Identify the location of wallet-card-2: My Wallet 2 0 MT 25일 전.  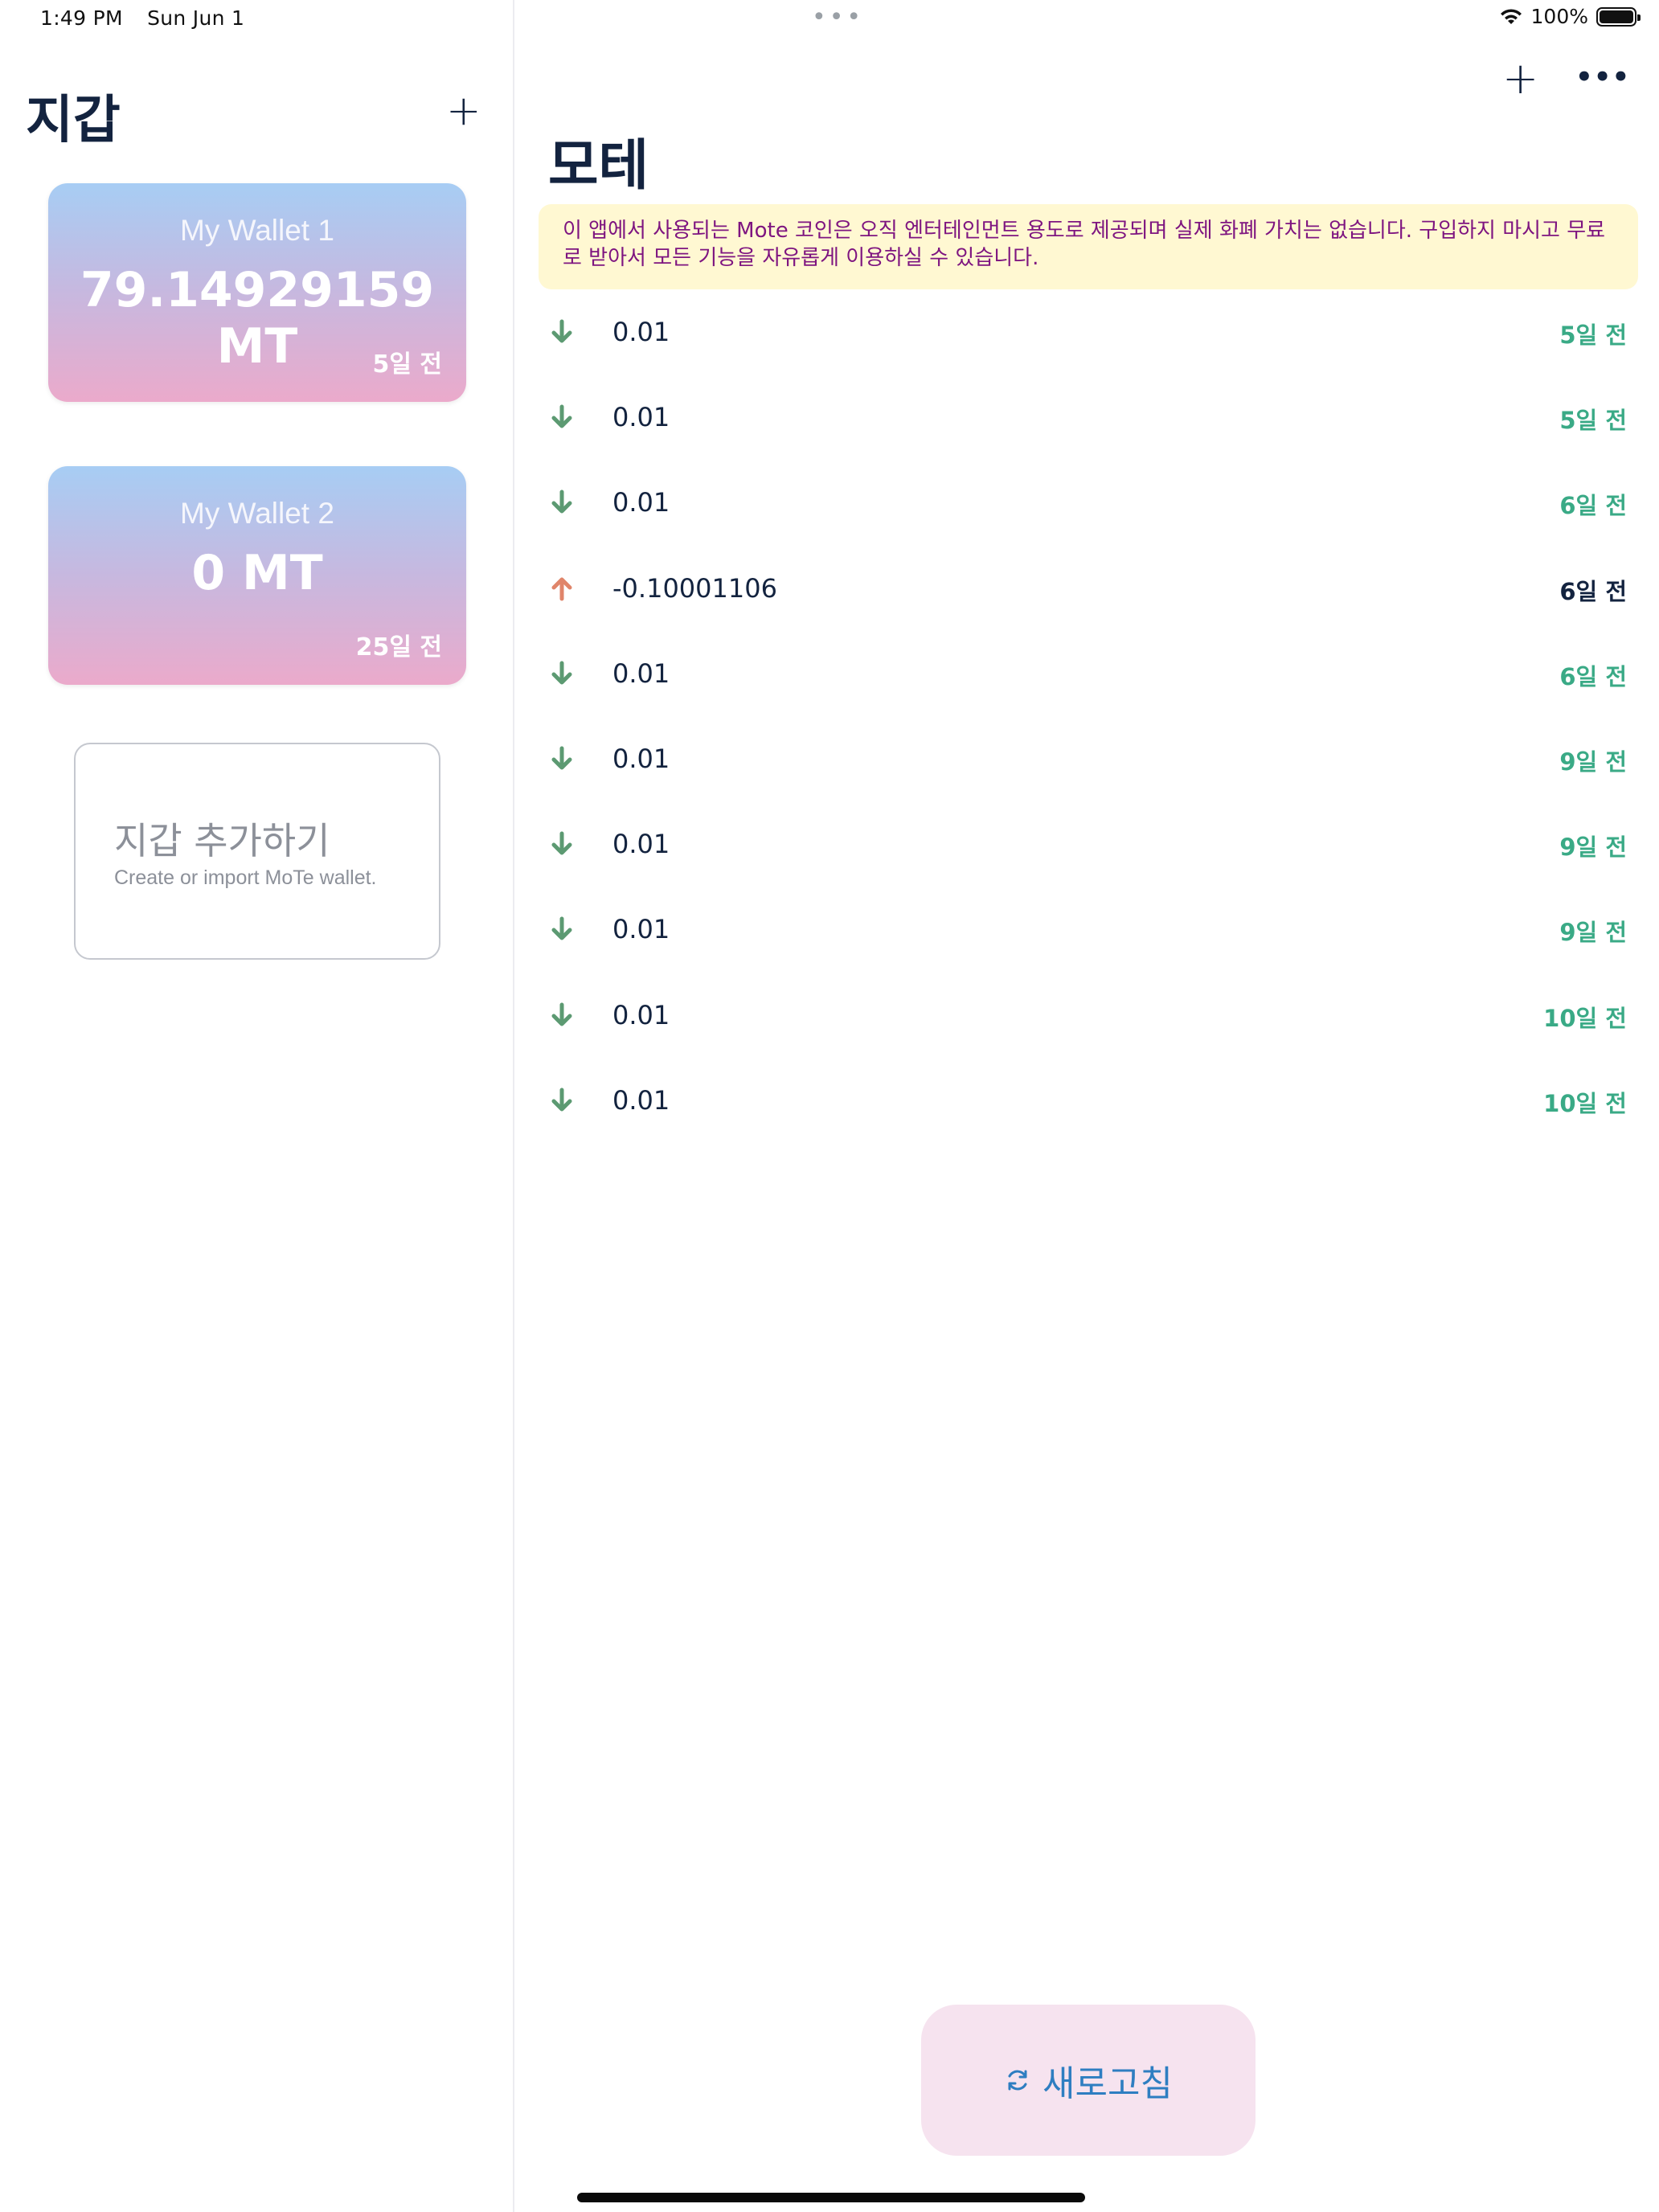
(257, 575).